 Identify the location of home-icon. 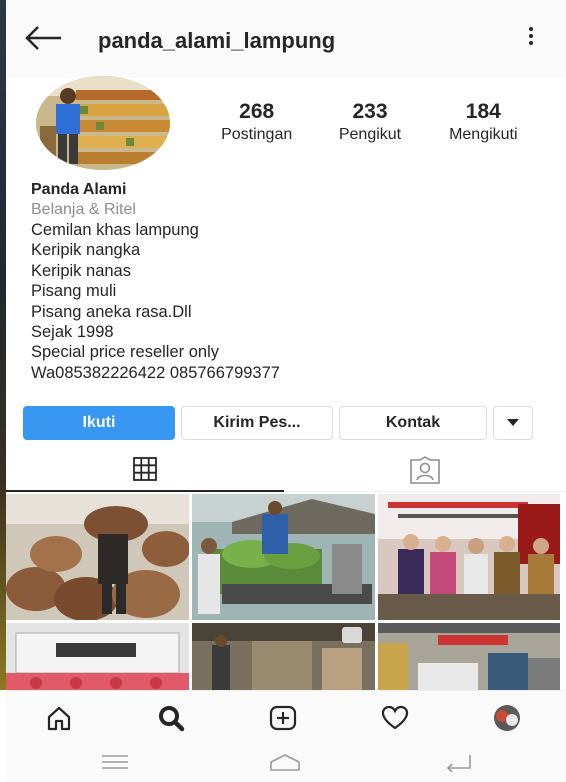
(59, 718).